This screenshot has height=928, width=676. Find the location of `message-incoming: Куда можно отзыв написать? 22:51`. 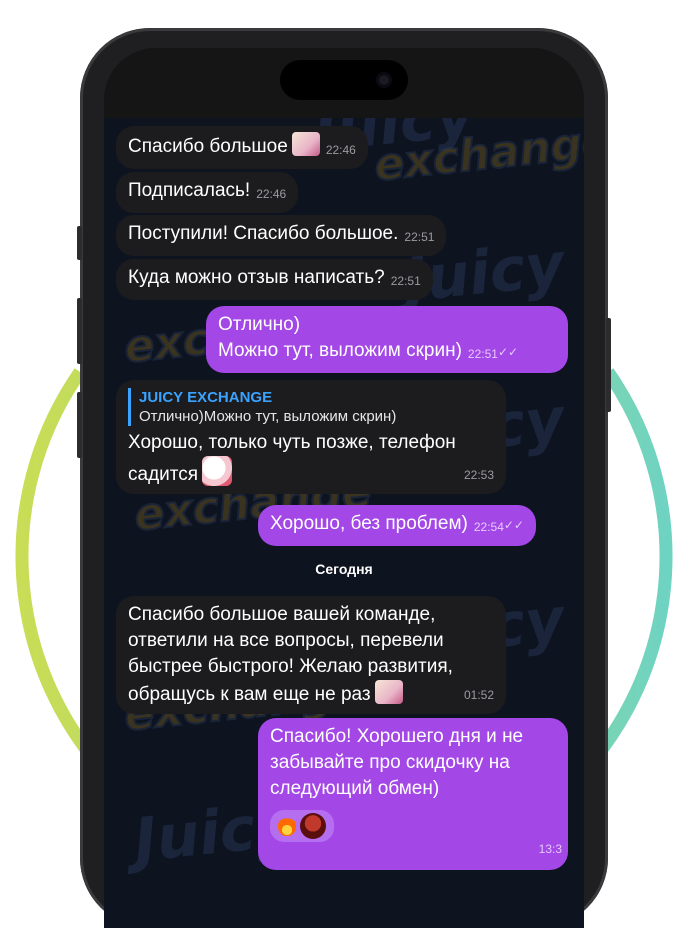

message-incoming: Куда можно отзыв написать? 22:51 is located at coordinates (274, 279).